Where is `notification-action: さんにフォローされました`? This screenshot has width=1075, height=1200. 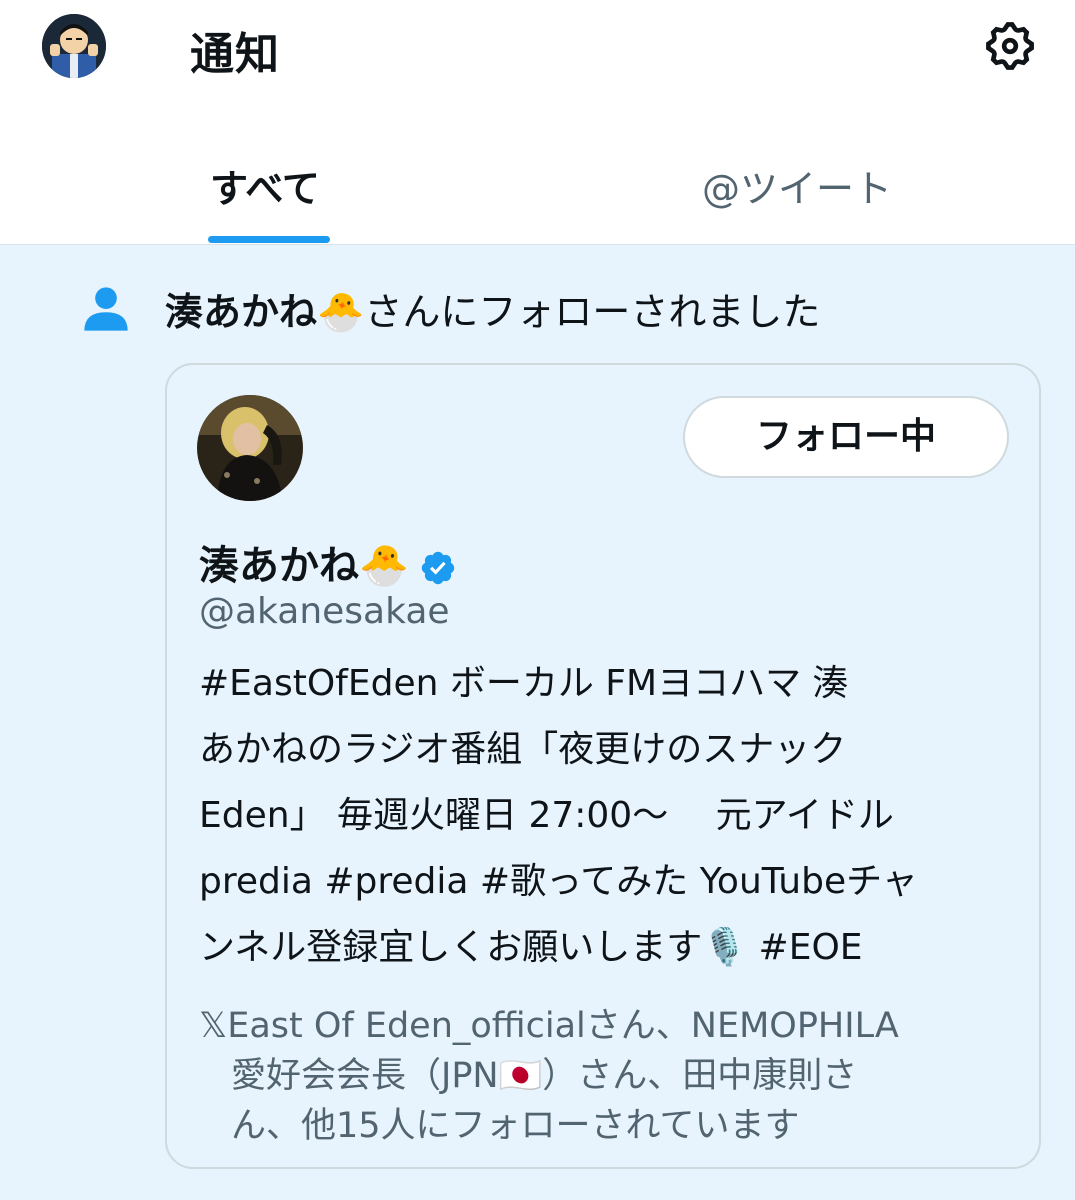
notification-action: さんにフォローされました is located at coordinates (592, 312).